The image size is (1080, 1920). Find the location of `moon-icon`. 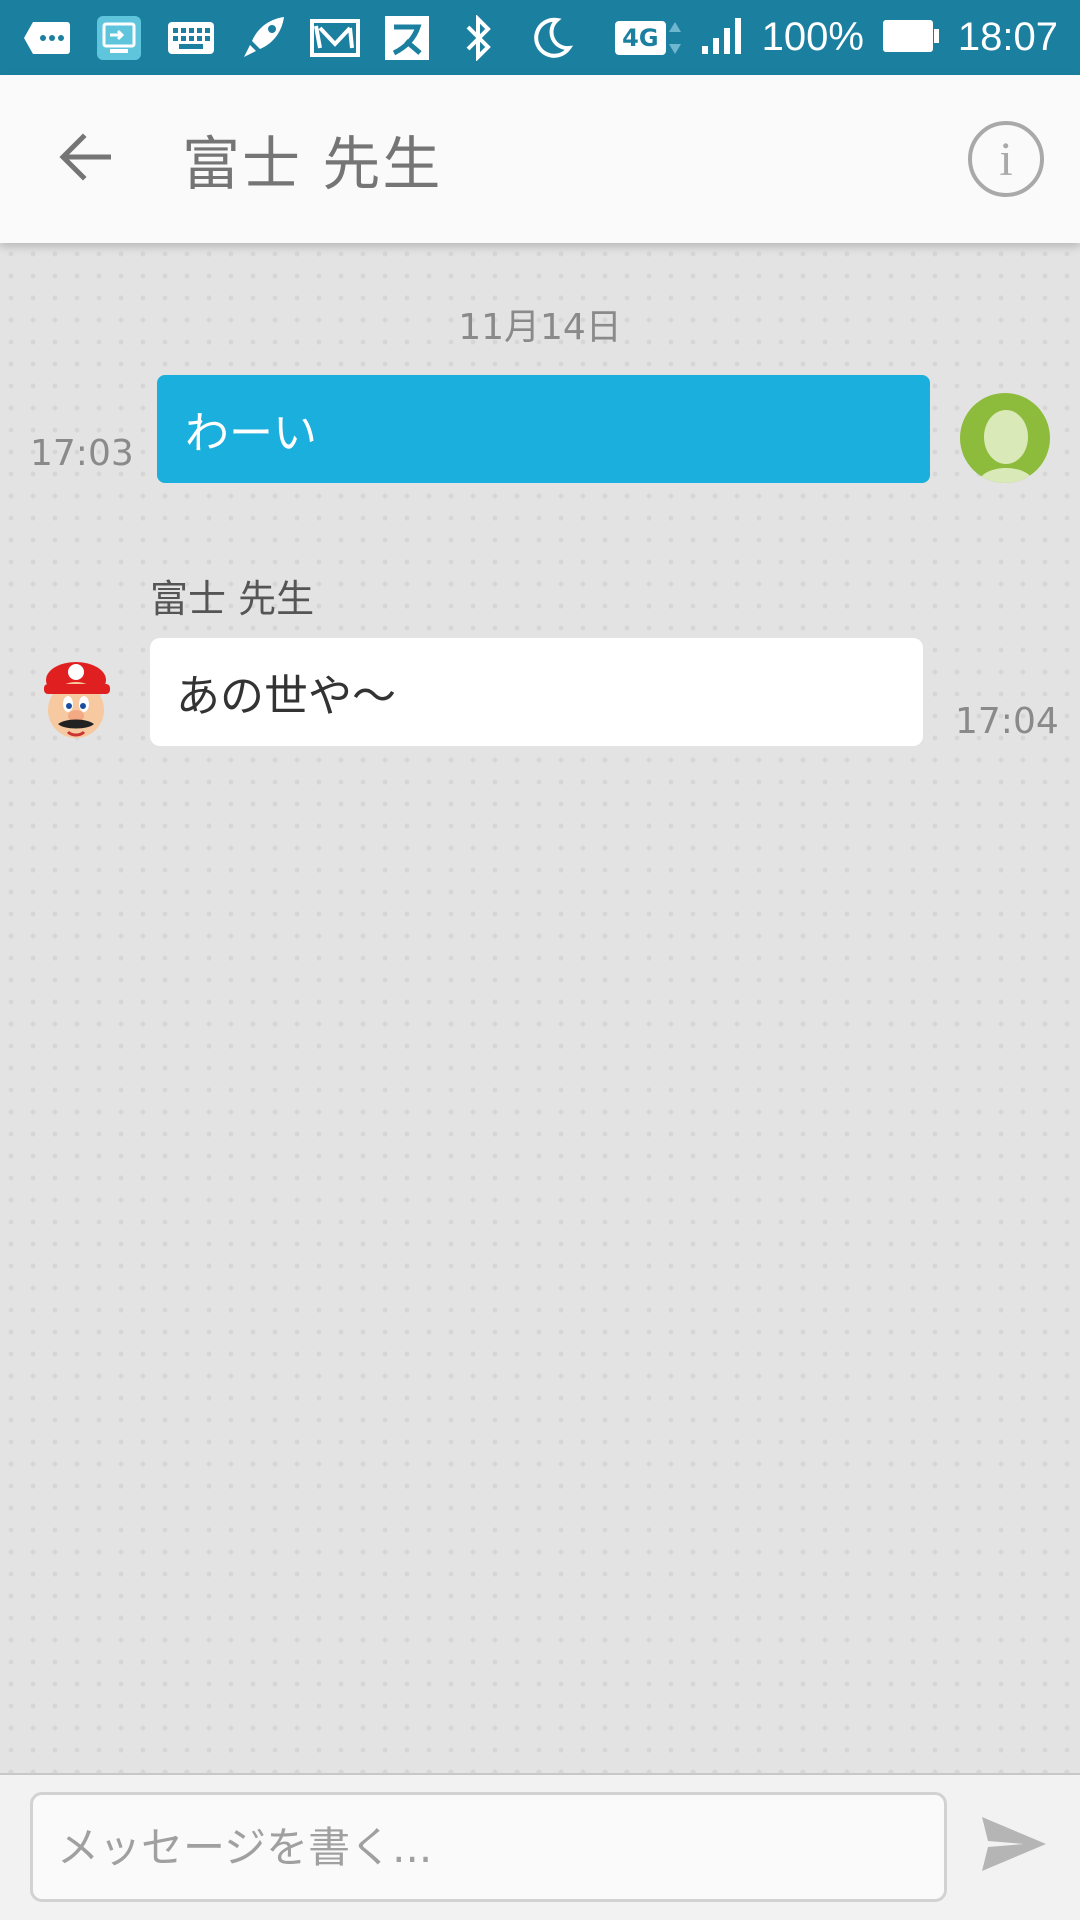

moon-icon is located at coordinates (551, 38).